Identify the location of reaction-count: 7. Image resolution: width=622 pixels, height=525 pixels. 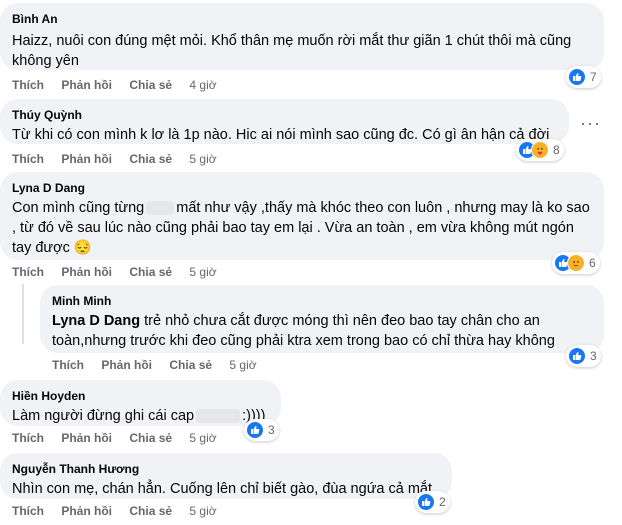
(593, 77).